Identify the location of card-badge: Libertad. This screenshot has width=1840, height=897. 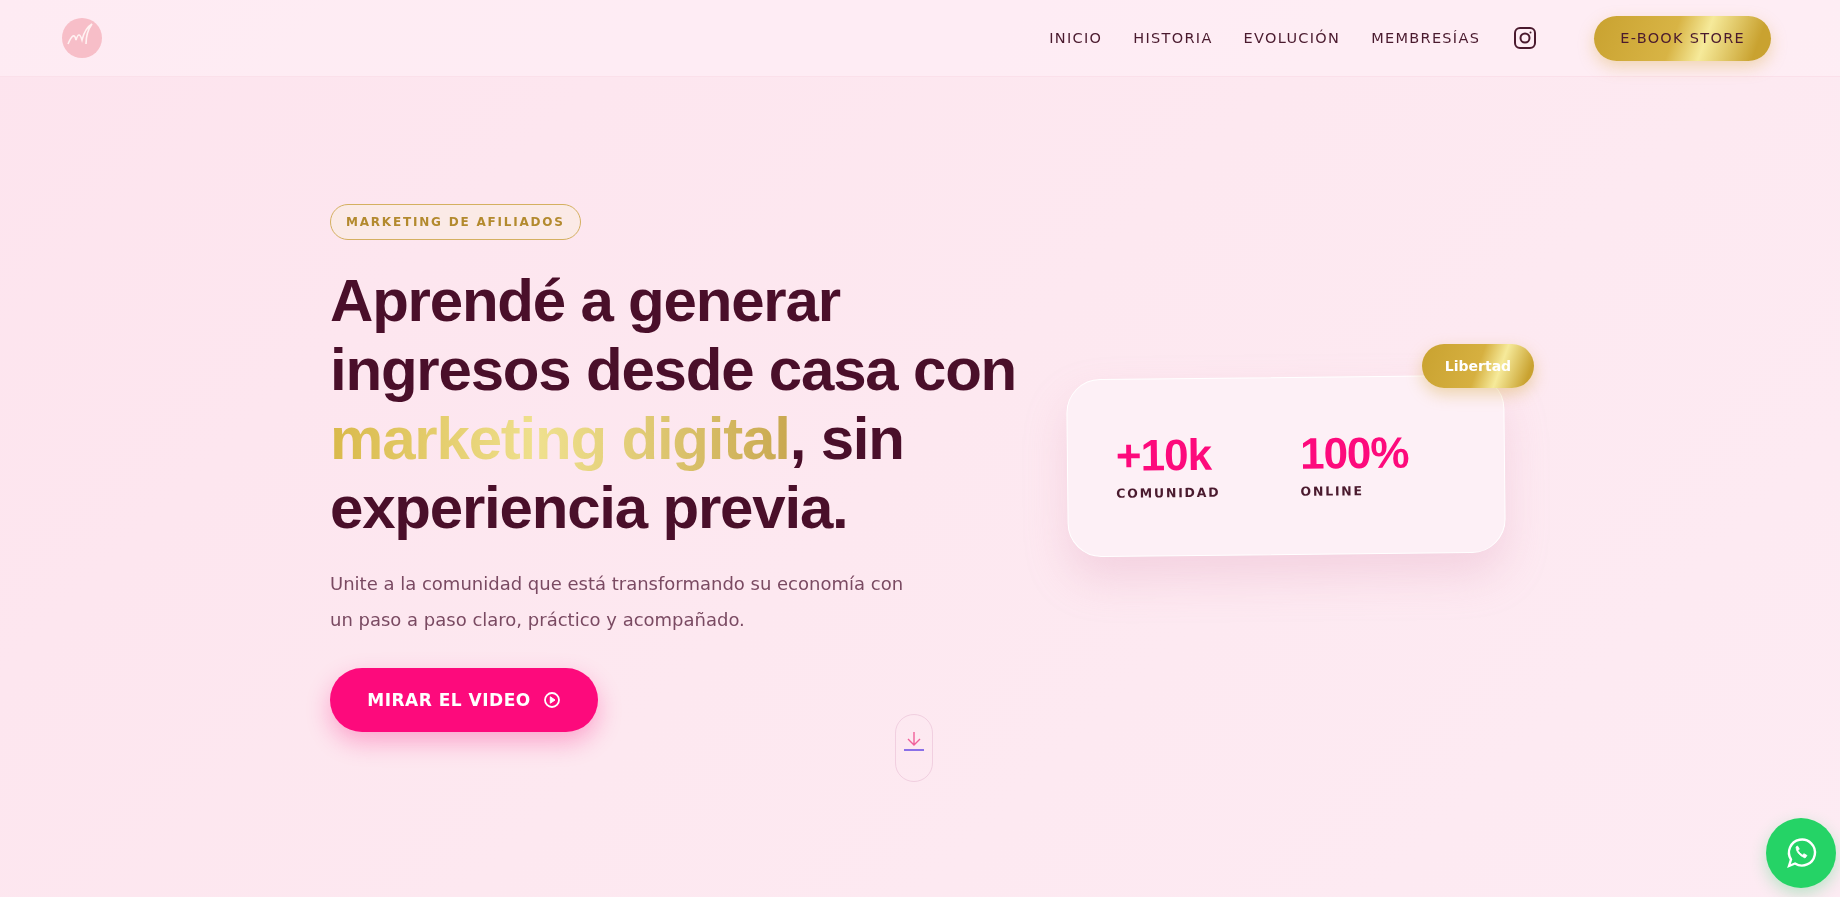
(1478, 366).